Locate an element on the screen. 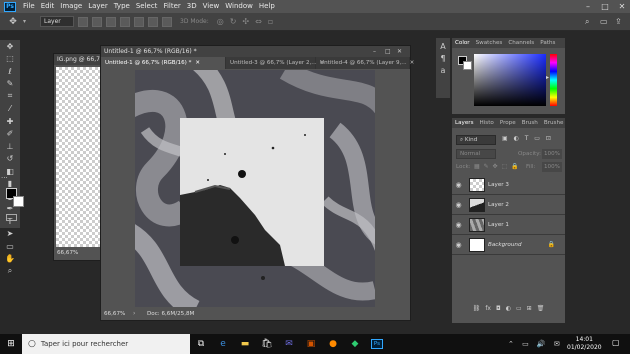  tab-swatches: Swatches is located at coordinates (489, 43).